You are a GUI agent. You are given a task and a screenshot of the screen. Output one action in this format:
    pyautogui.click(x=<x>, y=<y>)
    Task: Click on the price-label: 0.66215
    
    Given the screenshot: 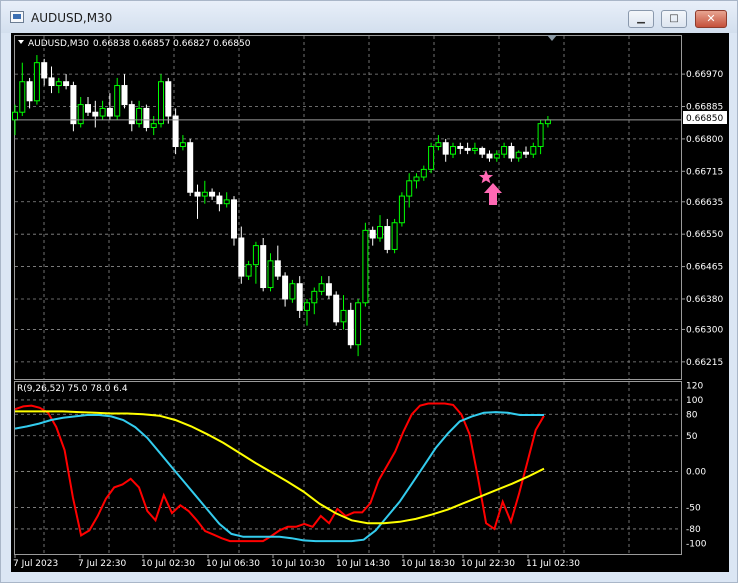 What is the action you would take?
    pyautogui.click(x=704, y=363)
    